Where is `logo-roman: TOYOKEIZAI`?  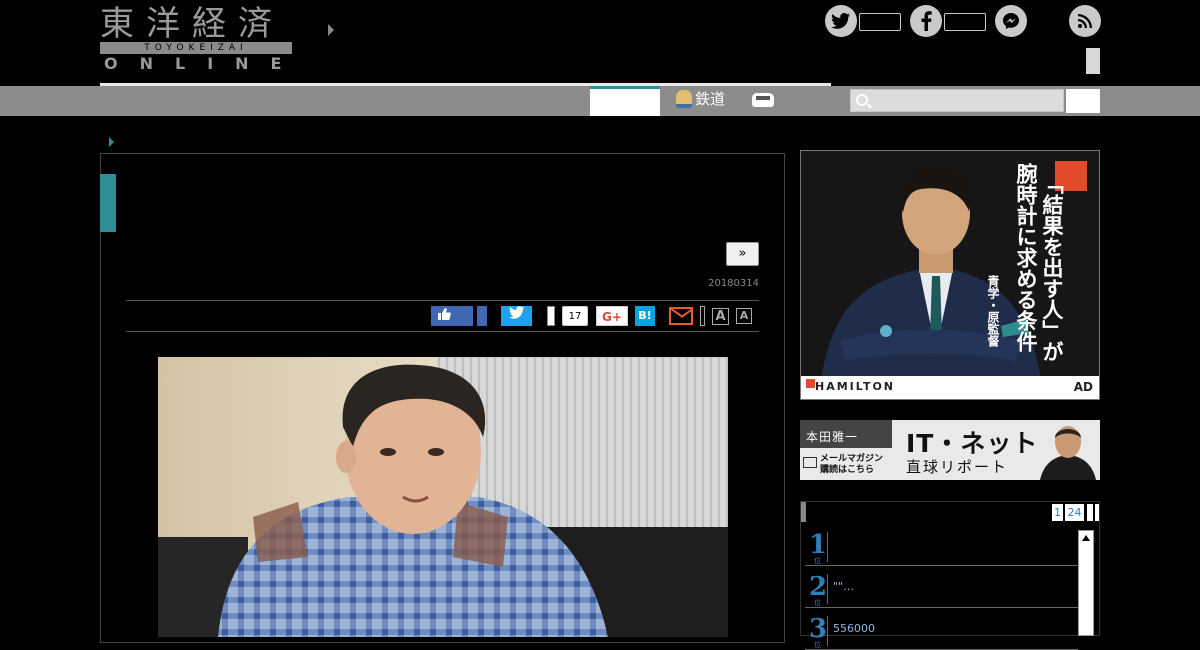 logo-roman: TOYOKEIZAI is located at coordinates (196, 48).